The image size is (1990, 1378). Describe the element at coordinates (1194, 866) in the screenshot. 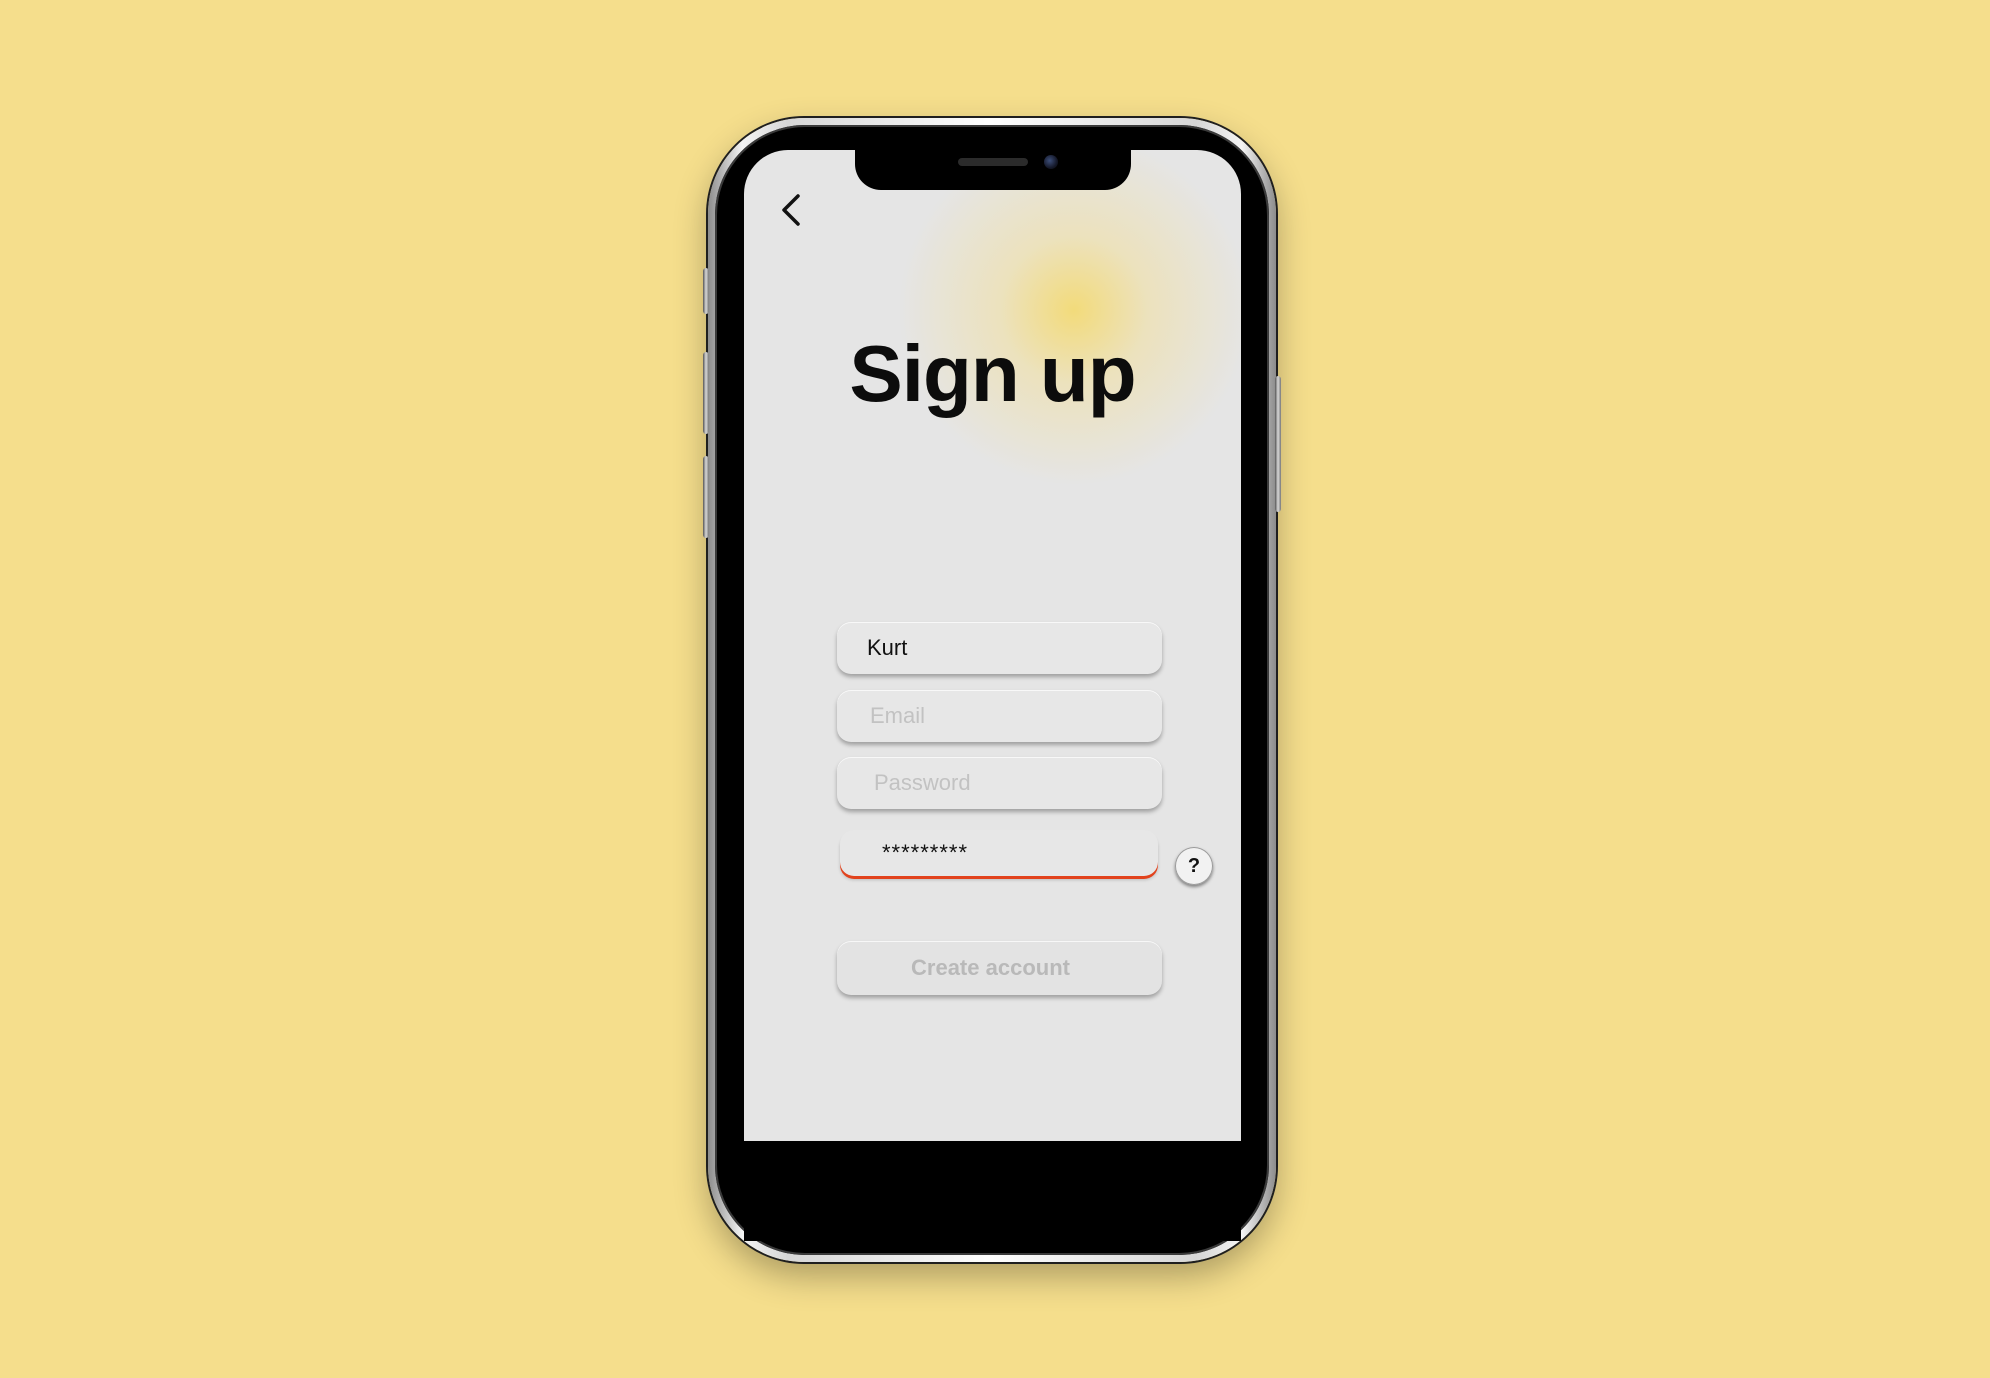

I see `help-button: ?` at that location.